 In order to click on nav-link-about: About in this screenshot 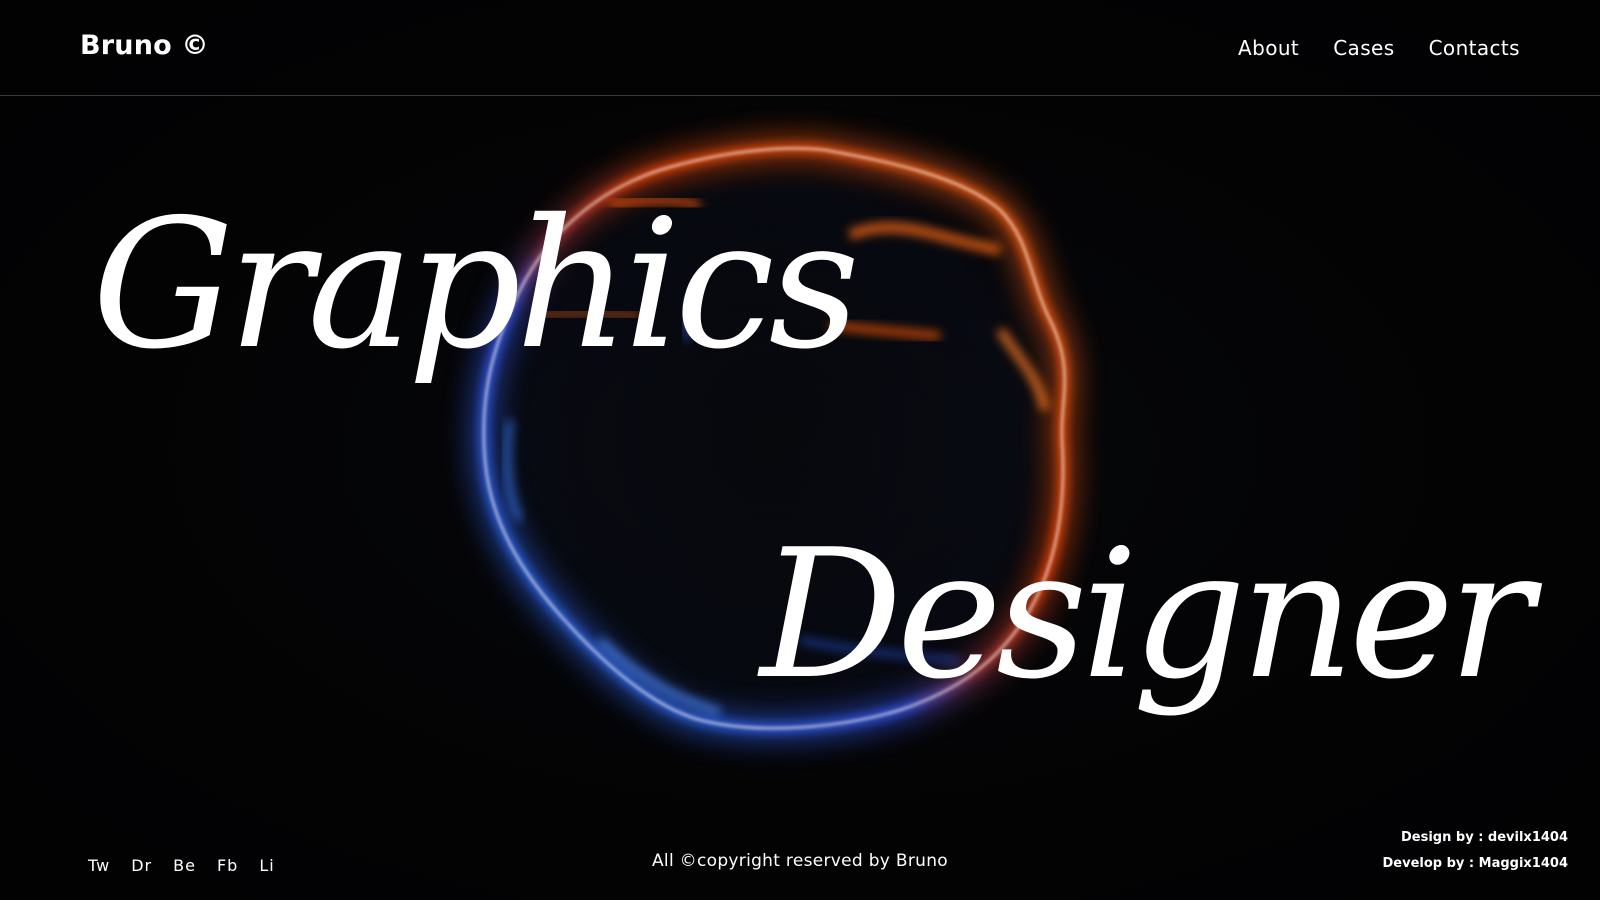, I will do `click(1268, 48)`.